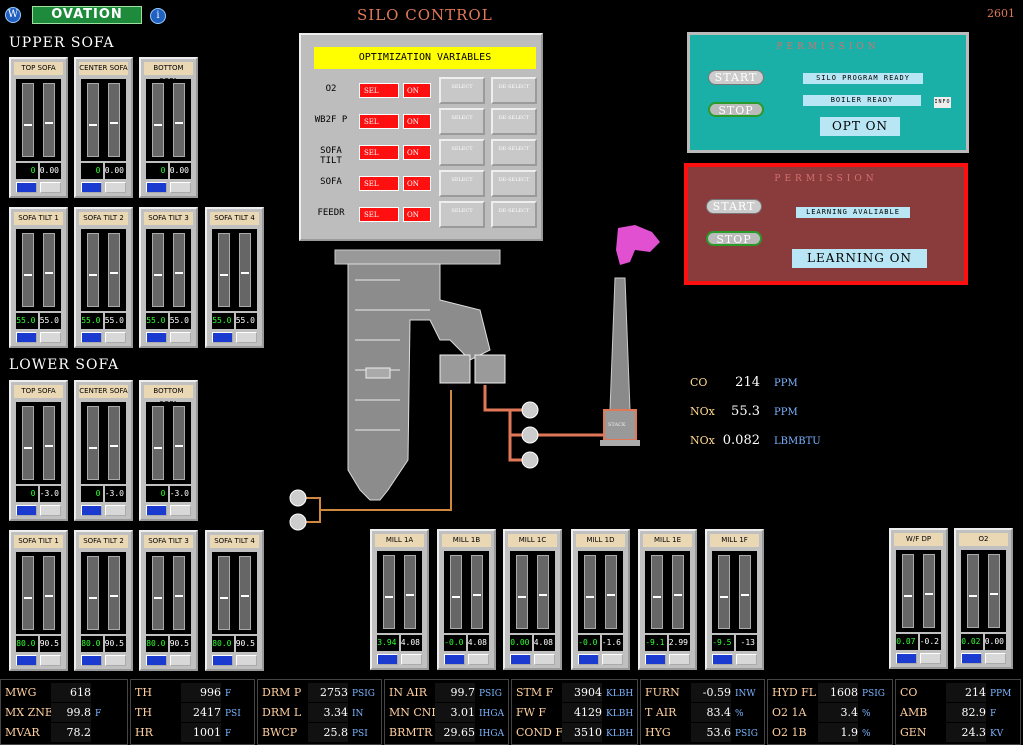 Image resolution: width=1023 pixels, height=745 pixels. I want to click on info-globe-icon: i, so click(158, 16).